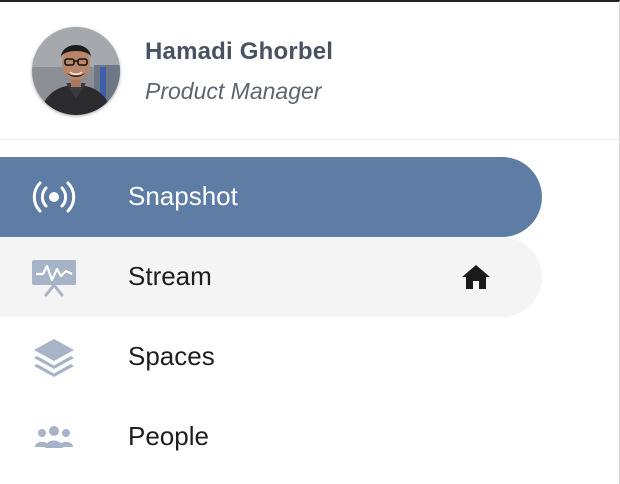 The width and height of the screenshot is (620, 484). What do you see at coordinates (54, 277) in the screenshot?
I see `monitor-pulse-icon` at bounding box center [54, 277].